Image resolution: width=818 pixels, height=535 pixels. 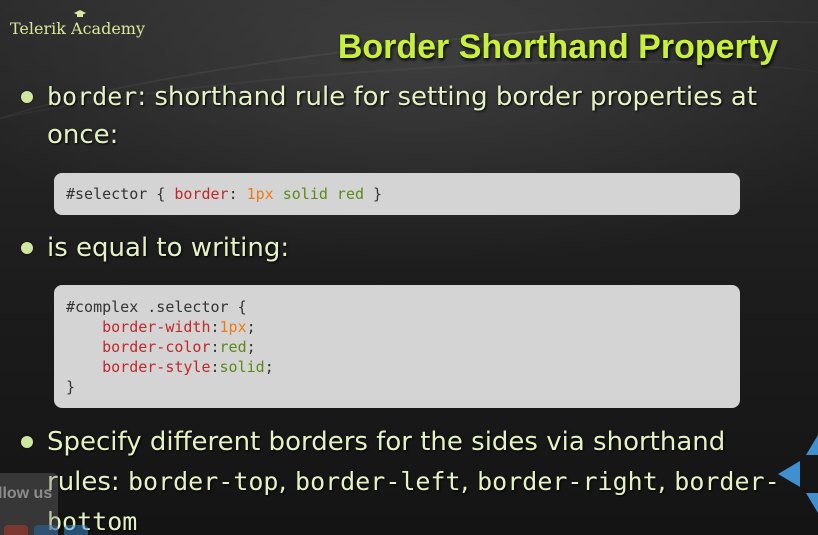 I want to click on code-line: border-width:1px;, so click(x=179, y=327).